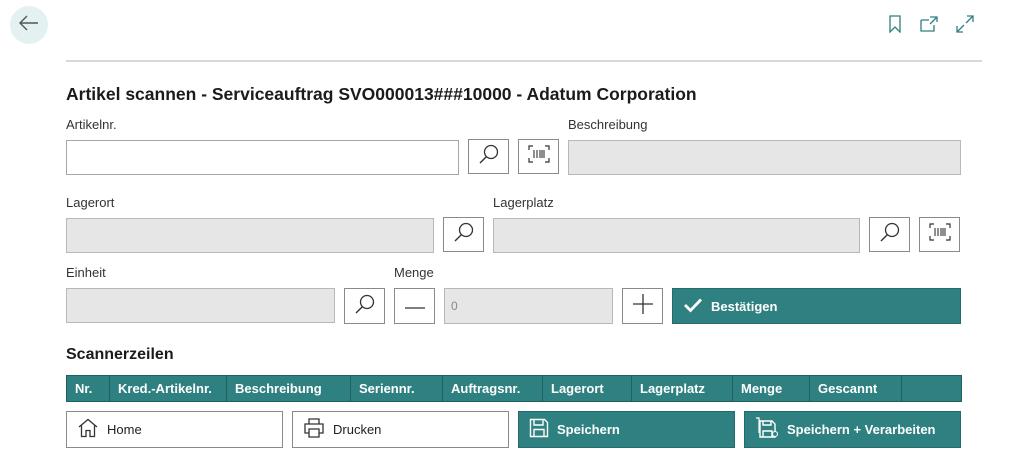 The image size is (1024, 474). What do you see at coordinates (314, 429) in the screenshot?
I see `printer-icon` at bounding box center [314, 429].